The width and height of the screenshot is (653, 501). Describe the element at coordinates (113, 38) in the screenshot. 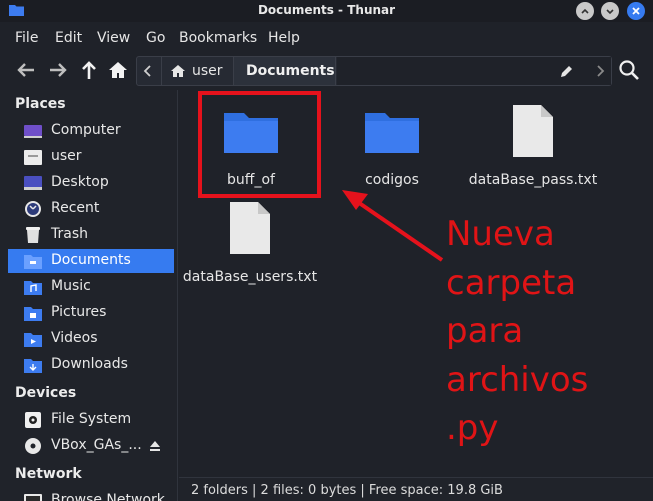

I see `menu-view: View` at that location.